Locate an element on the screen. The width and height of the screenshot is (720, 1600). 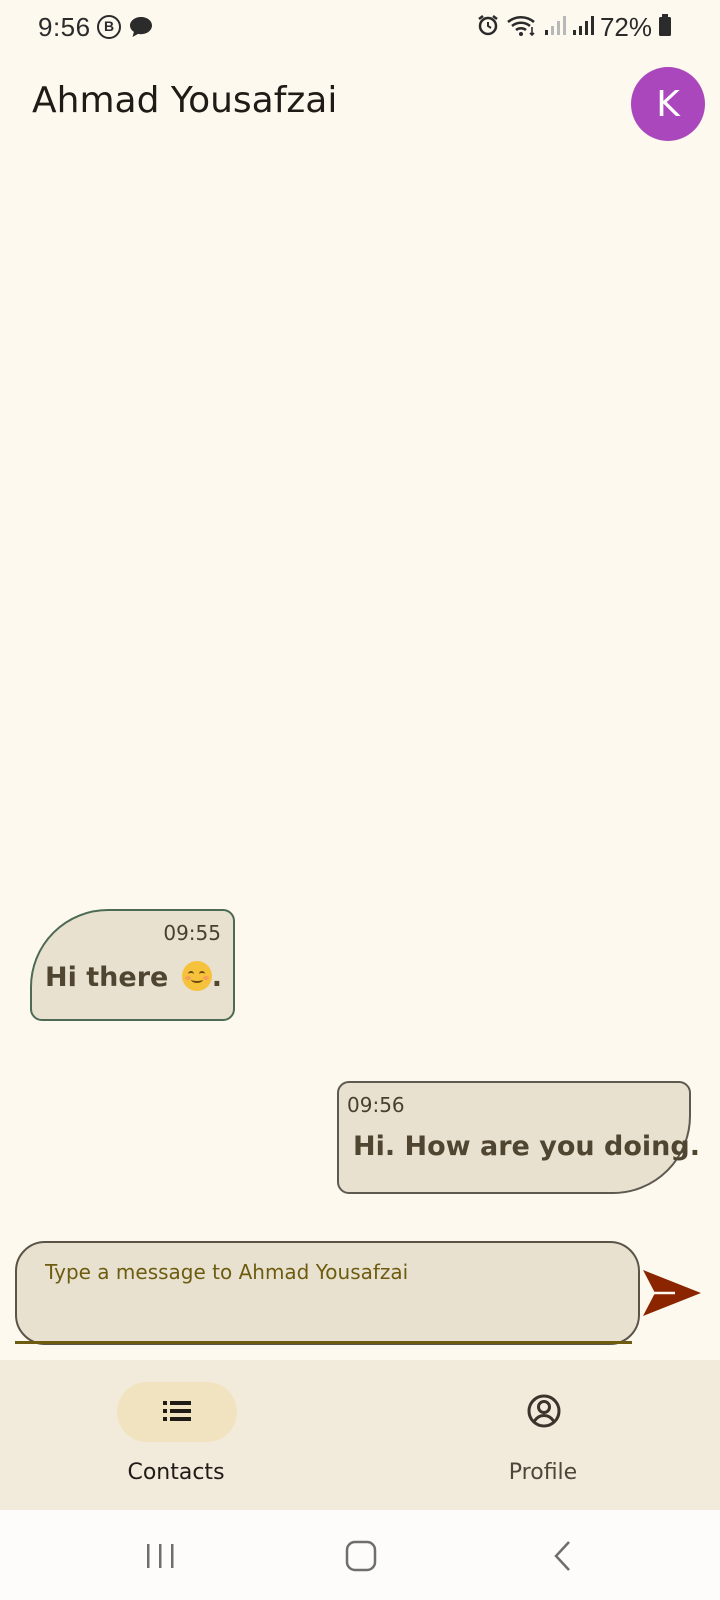
home-icon is located at coordinates (361, 1556).